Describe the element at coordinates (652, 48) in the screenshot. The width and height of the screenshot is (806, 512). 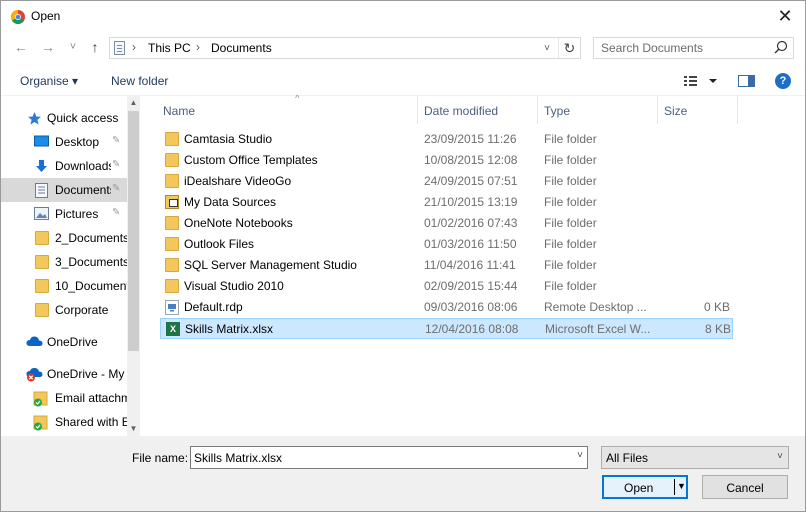
I see `search-input: Search Documents` at that location.